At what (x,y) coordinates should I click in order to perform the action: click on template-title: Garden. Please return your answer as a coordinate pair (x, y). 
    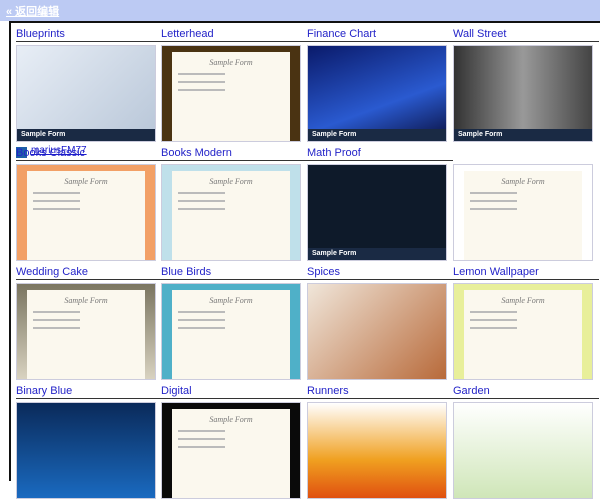
    Looking at the image, I should click on (526, 392).